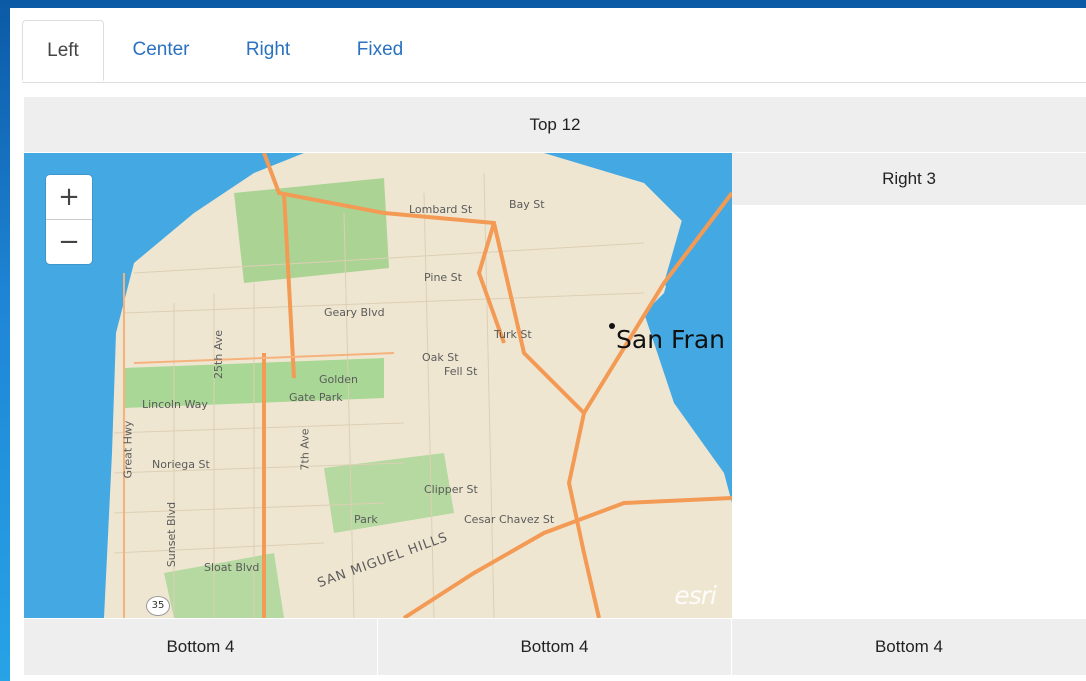  Describe the element at coordinates (161, 51) in the screenshot. I see `tab-center: Center` at that location.